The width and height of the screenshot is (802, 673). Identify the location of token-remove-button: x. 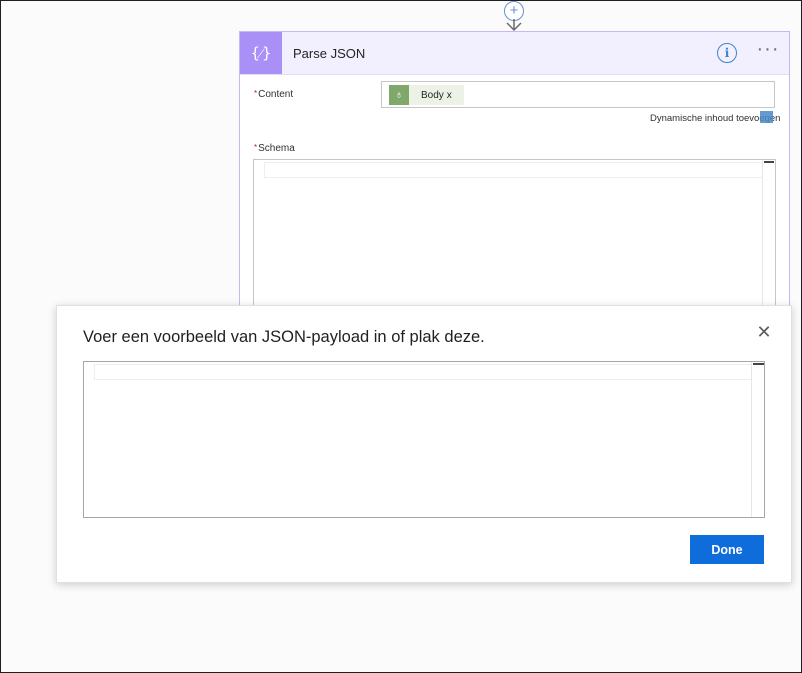
(449, 95).